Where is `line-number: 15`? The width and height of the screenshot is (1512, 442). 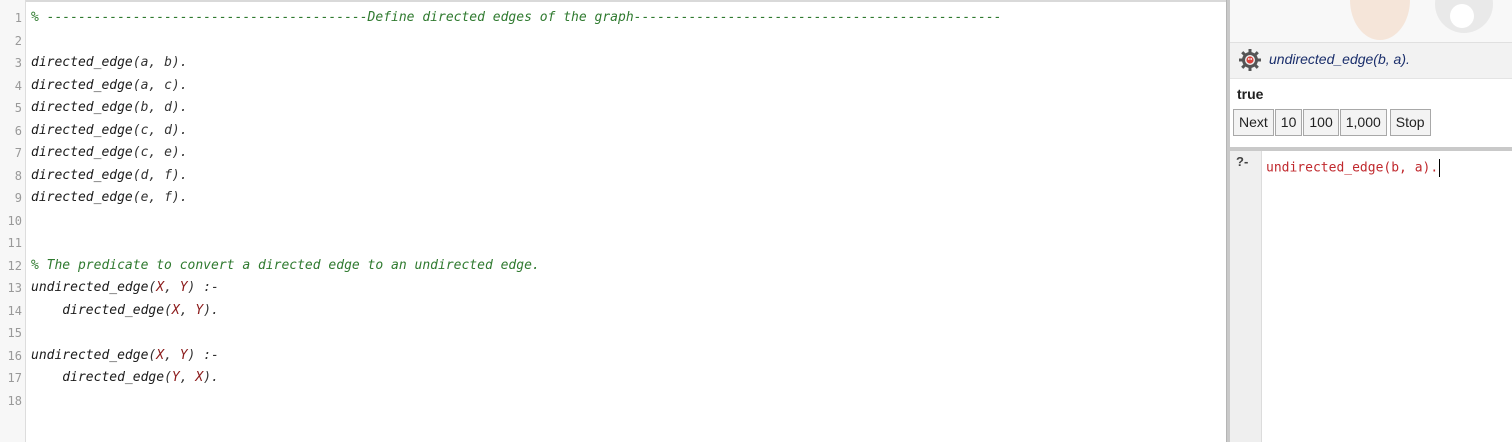 line-number: 15 is located at coordinates (14, 333).